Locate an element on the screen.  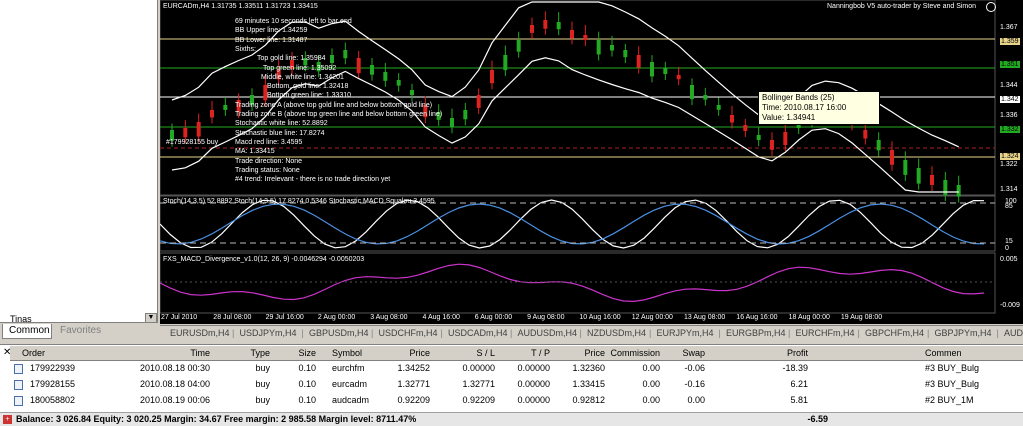
column-header: Commission is located at coordinates (635, 353).